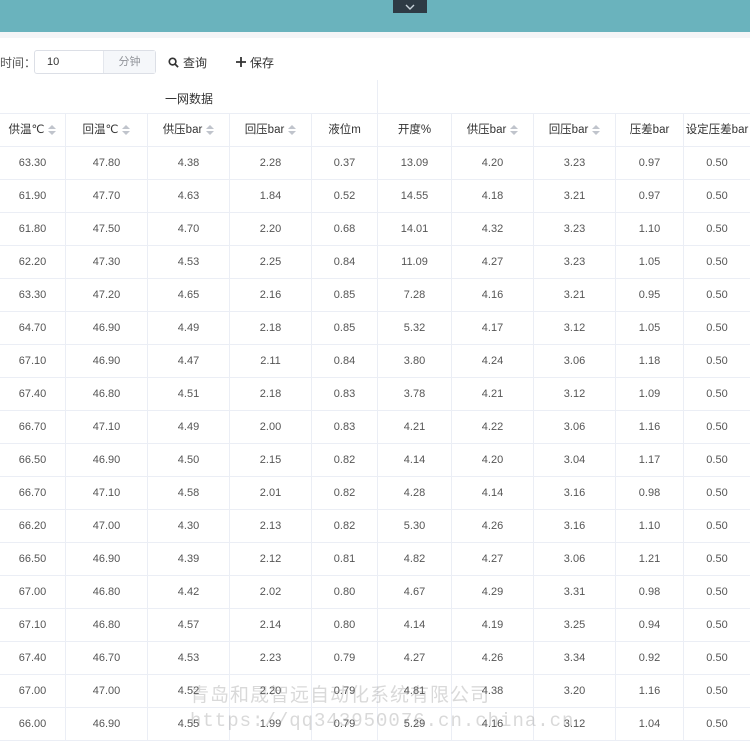  What do you see at coordinates (345, 526) in the screenshot?
I see `table-cell: 0.82` at bounding box center [345, 526].